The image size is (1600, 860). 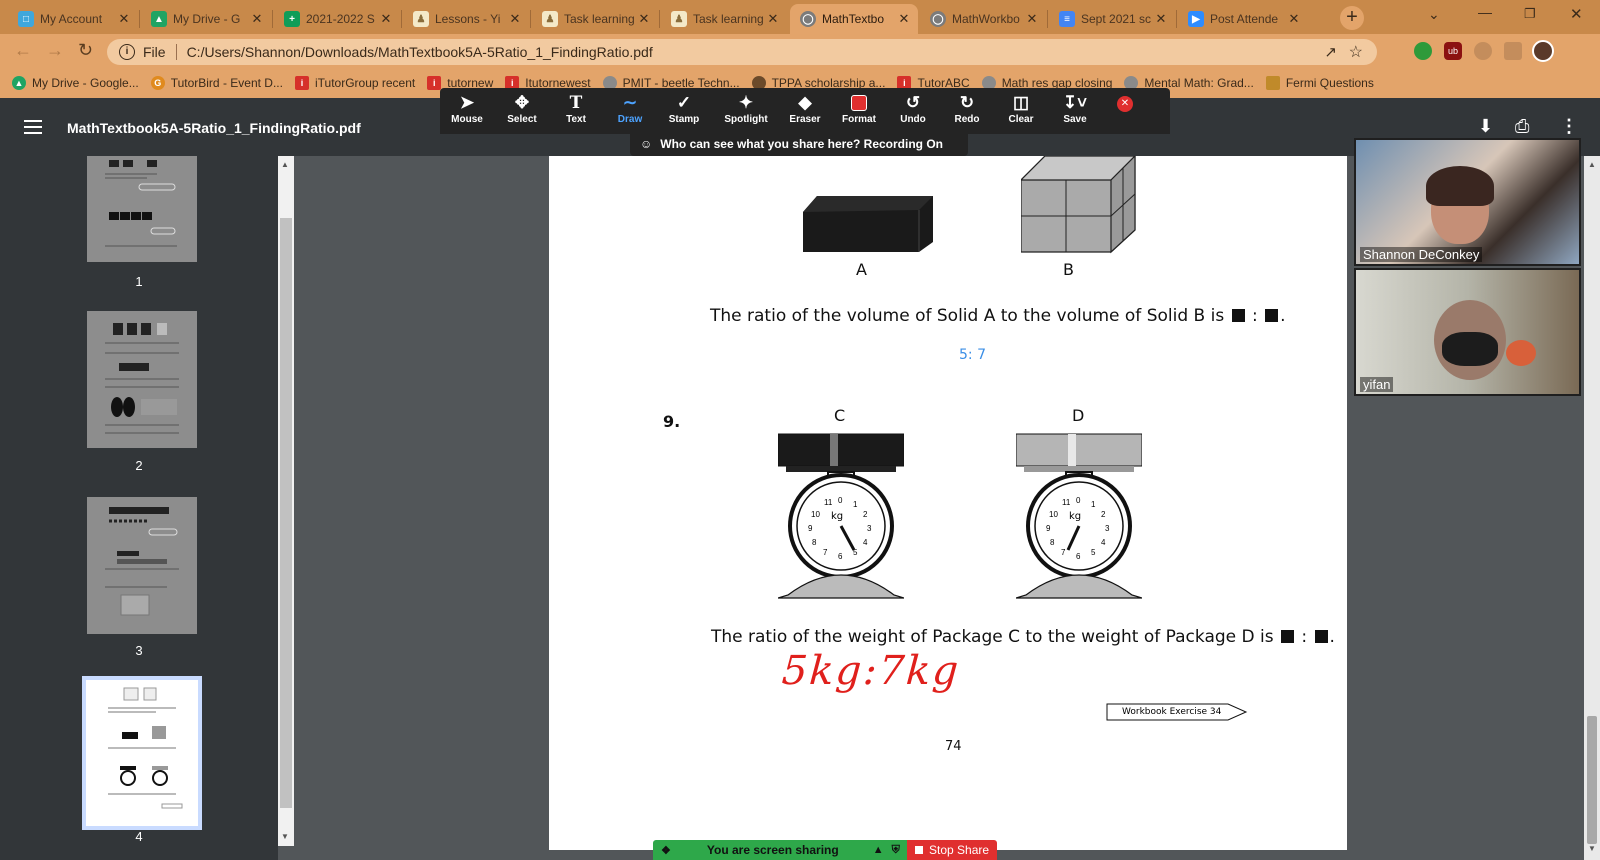 I want to click on tab-my-account: □ My Account ✕, so click(x=73, y=19).